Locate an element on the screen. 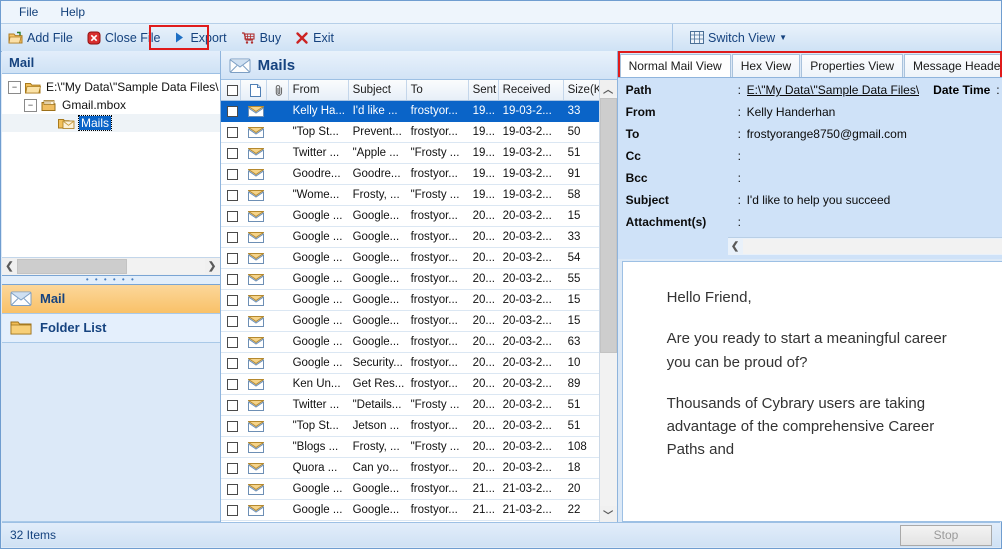  header-value-path: E:\"My Data\"Sample Data Files\ is located at coordinates (833, 90).